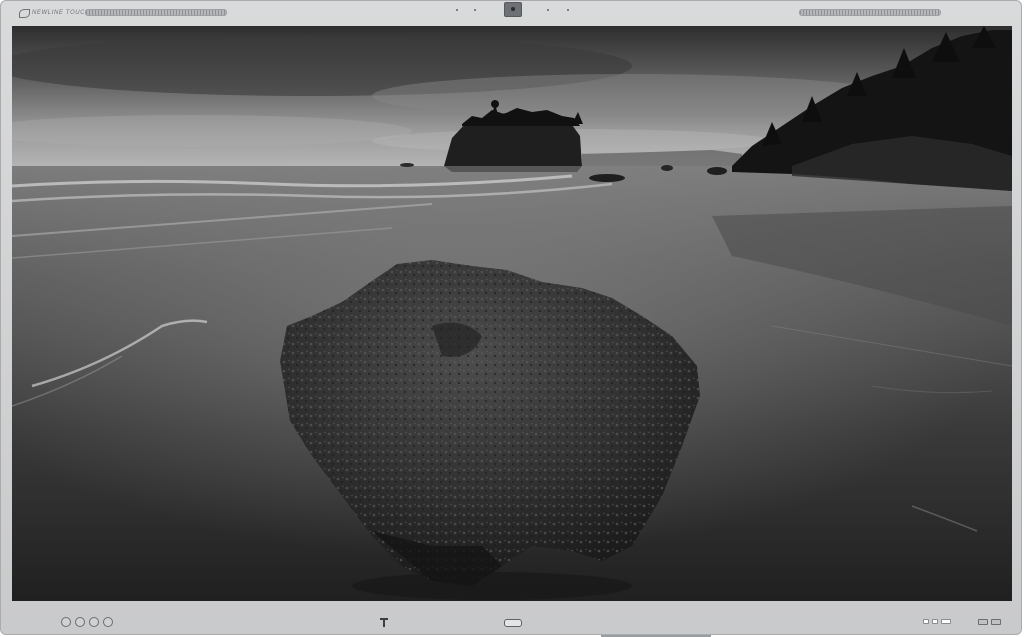 Image resolution: width=1024 pixels, height=637 pixels. What do you see at coordinates (87, 622) in the screenshot?
I see `hardware-button-group` at bounding box center [87, 622].